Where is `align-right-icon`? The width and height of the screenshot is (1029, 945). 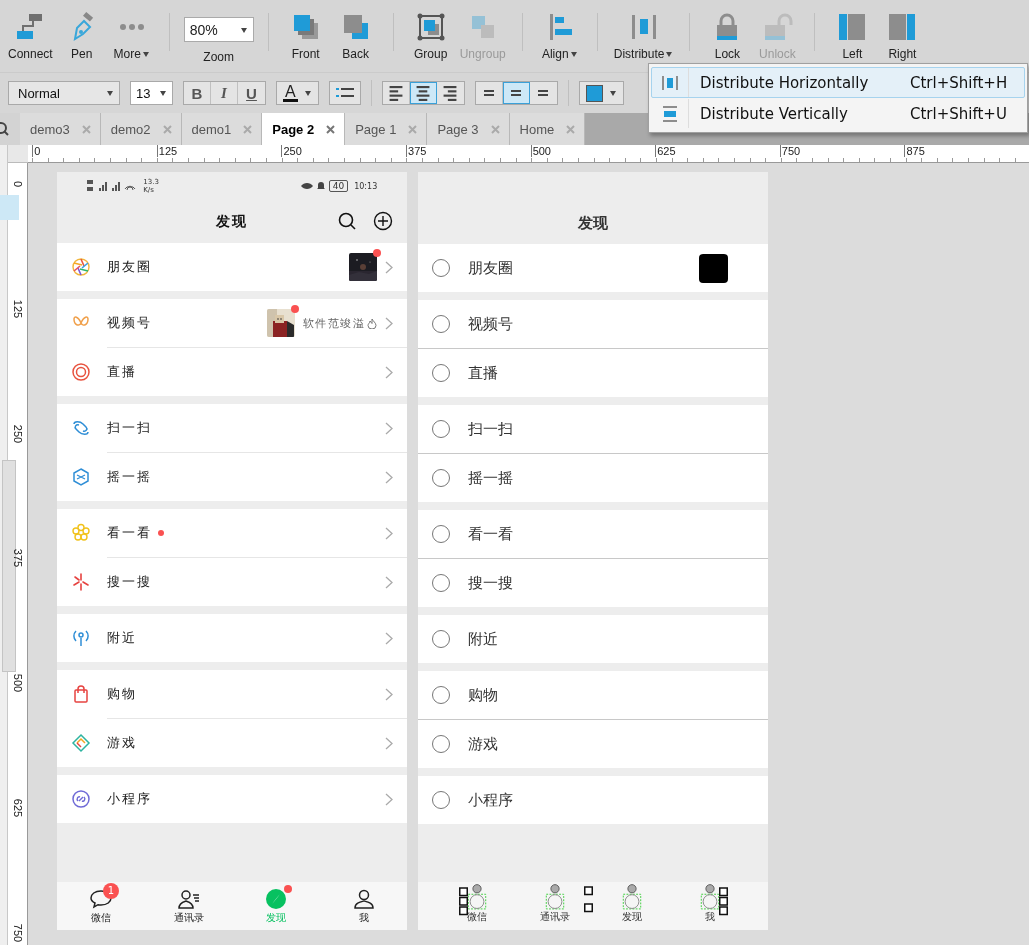 align-right-icon is located at coordinates (450, 93).